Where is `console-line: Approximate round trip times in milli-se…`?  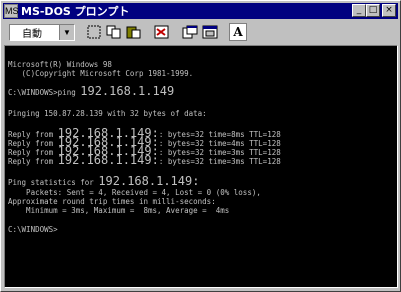 console-line: Approximate round trip times in milli-se… is located at coordinates (112, 201).